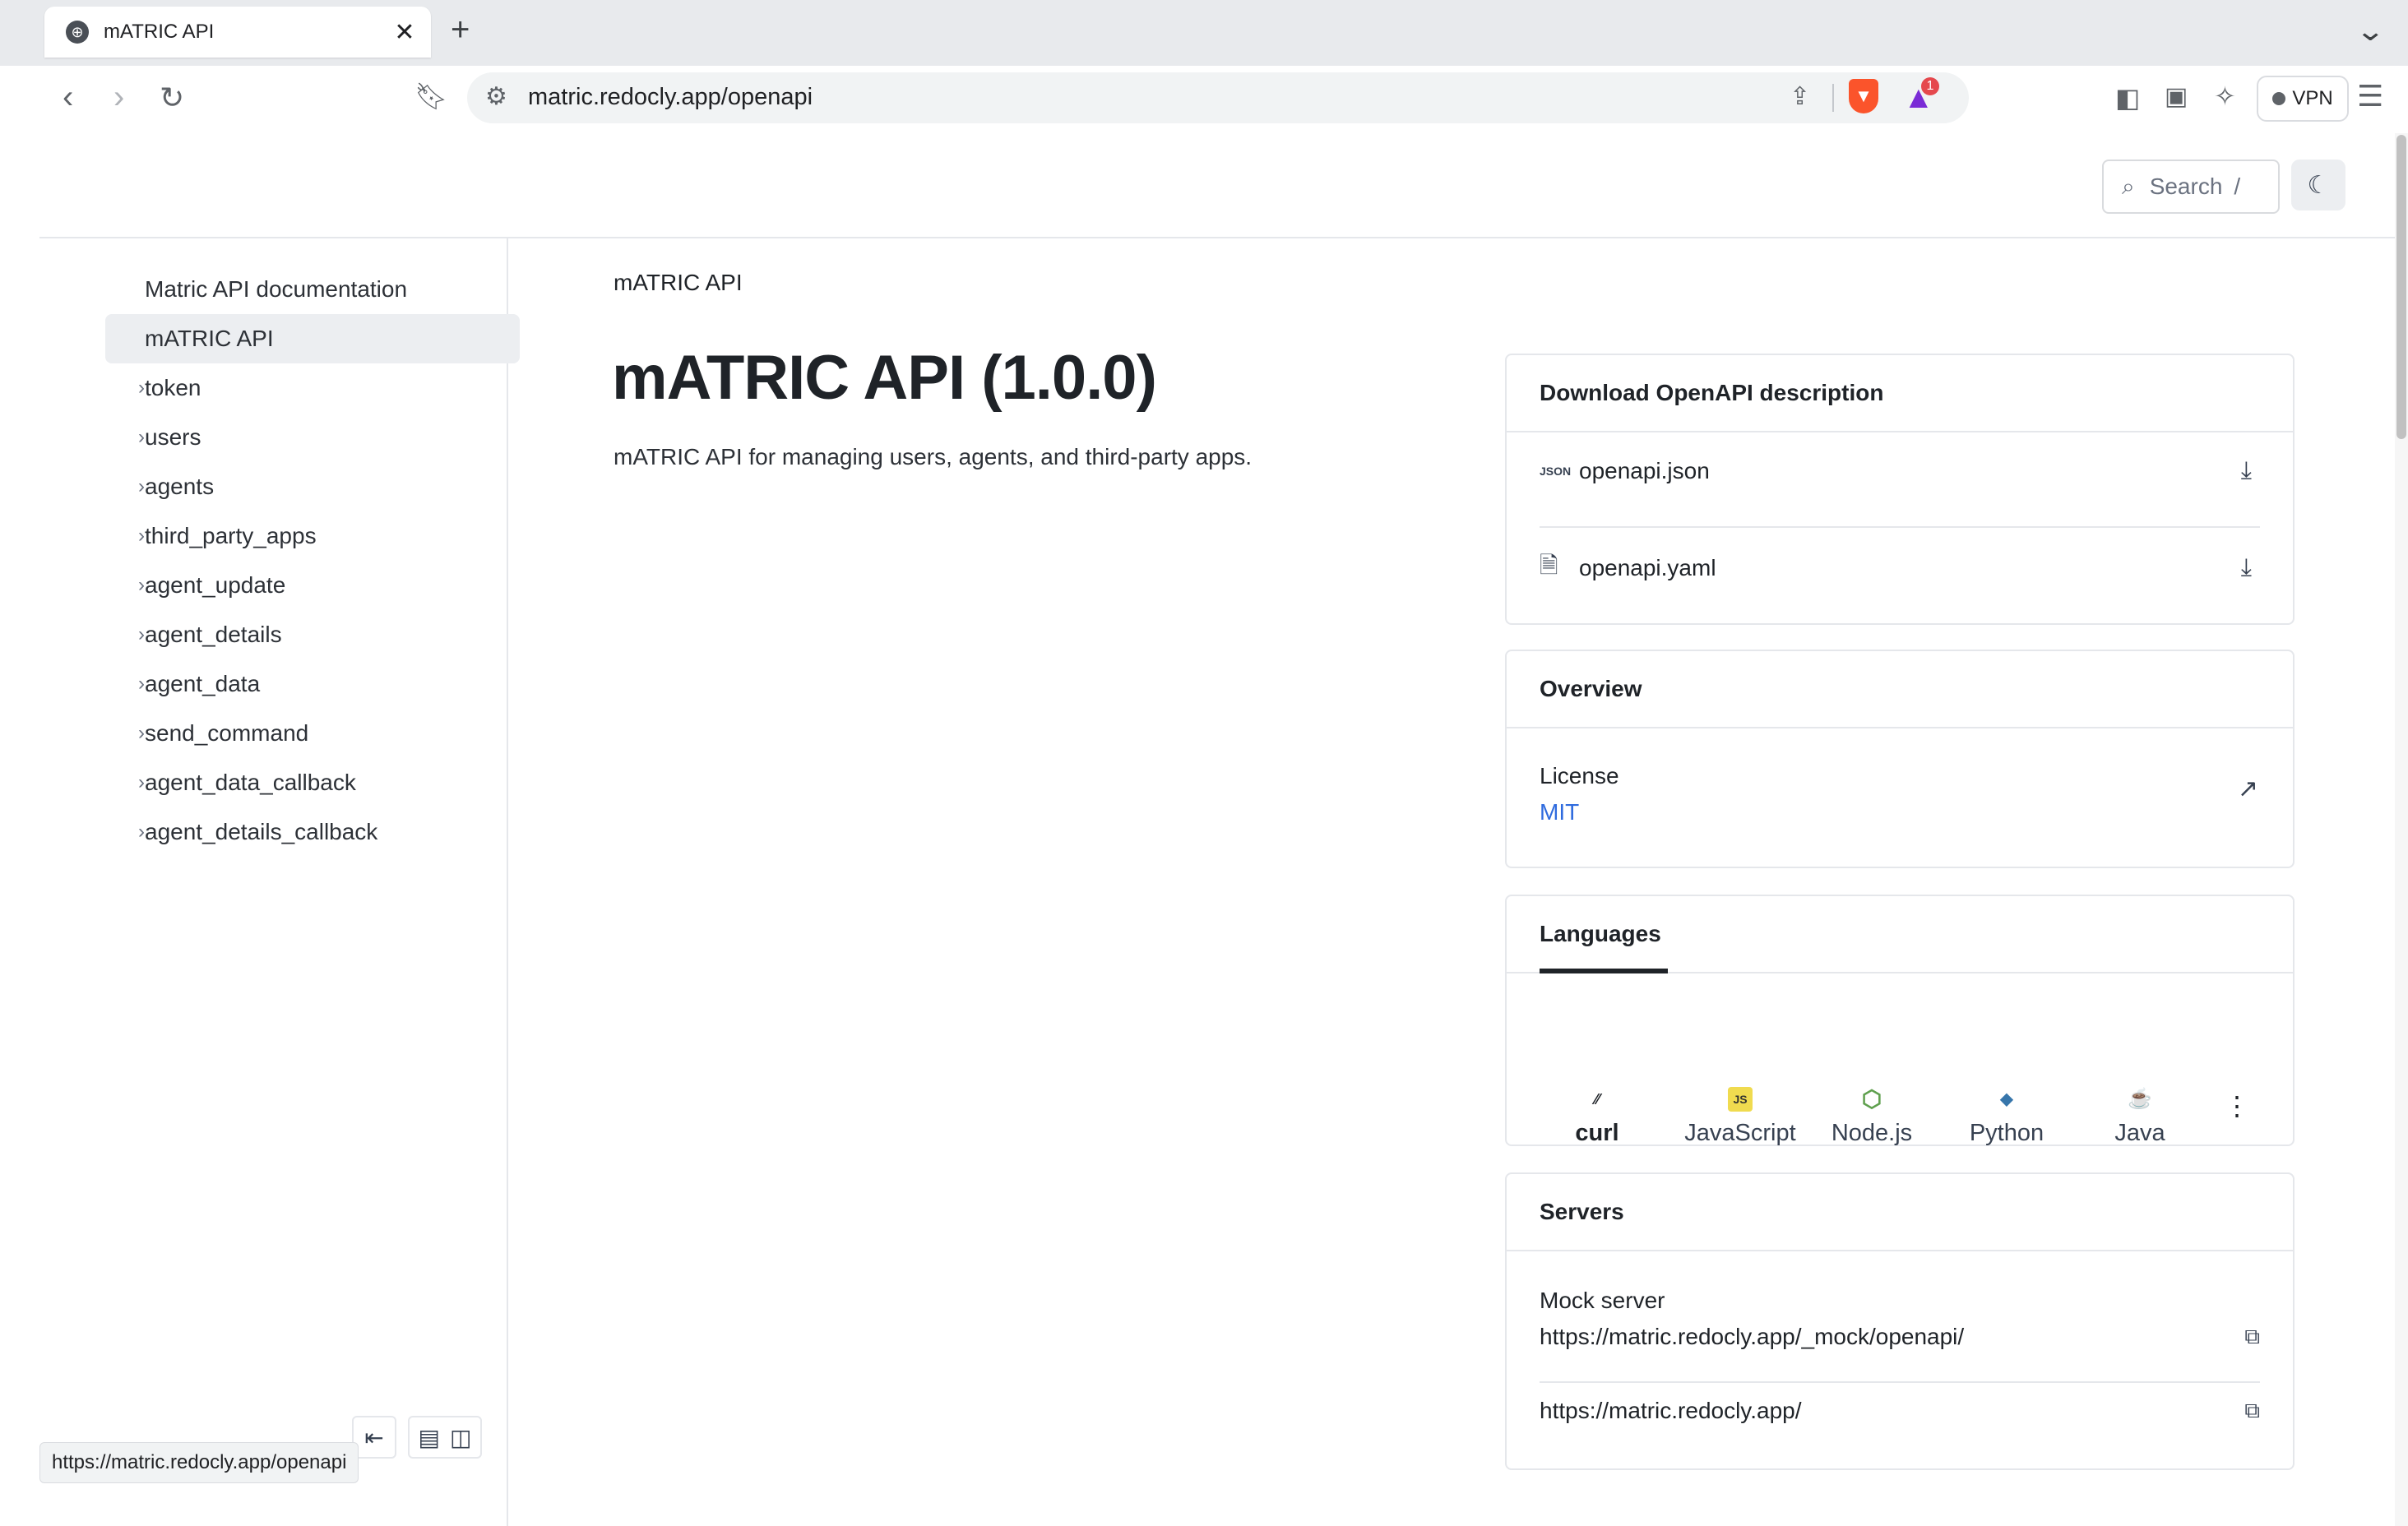 The height and width of the screenshot is (1526, 2408). I want to click on languages-tab: Languages, so click(1600, 934).